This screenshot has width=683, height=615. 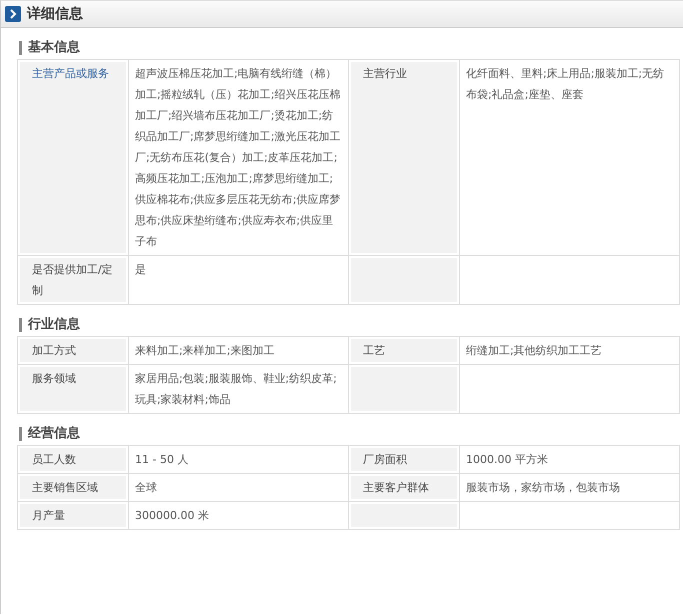 What do you see at coordinates (385, 73) in the screenshot?
I see `field-label: 主营行业` at bounding box center [385, 73].